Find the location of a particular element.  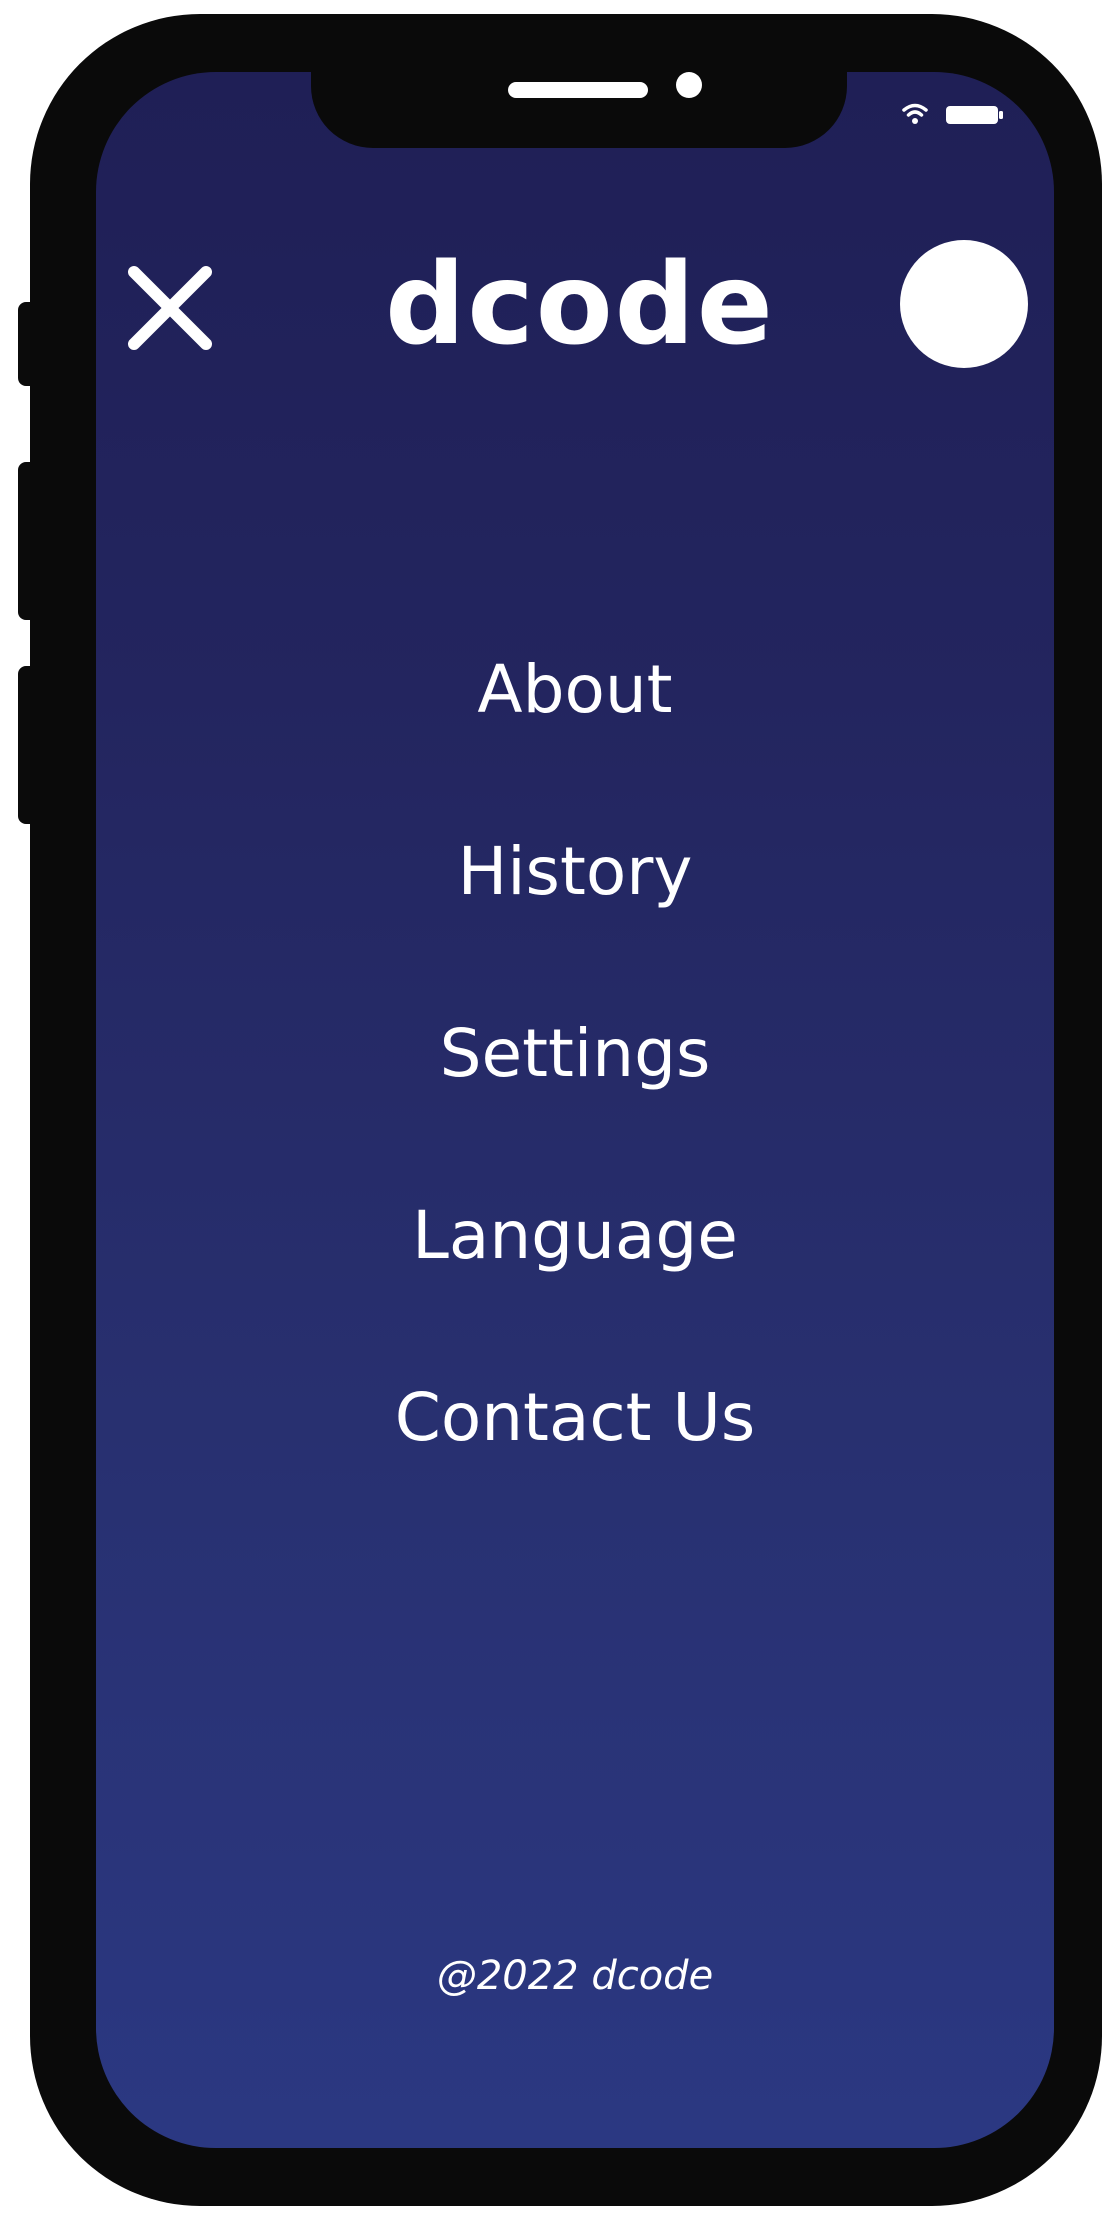

copyright-footer: @2022 dcode is located at coordinates (575, 1976).